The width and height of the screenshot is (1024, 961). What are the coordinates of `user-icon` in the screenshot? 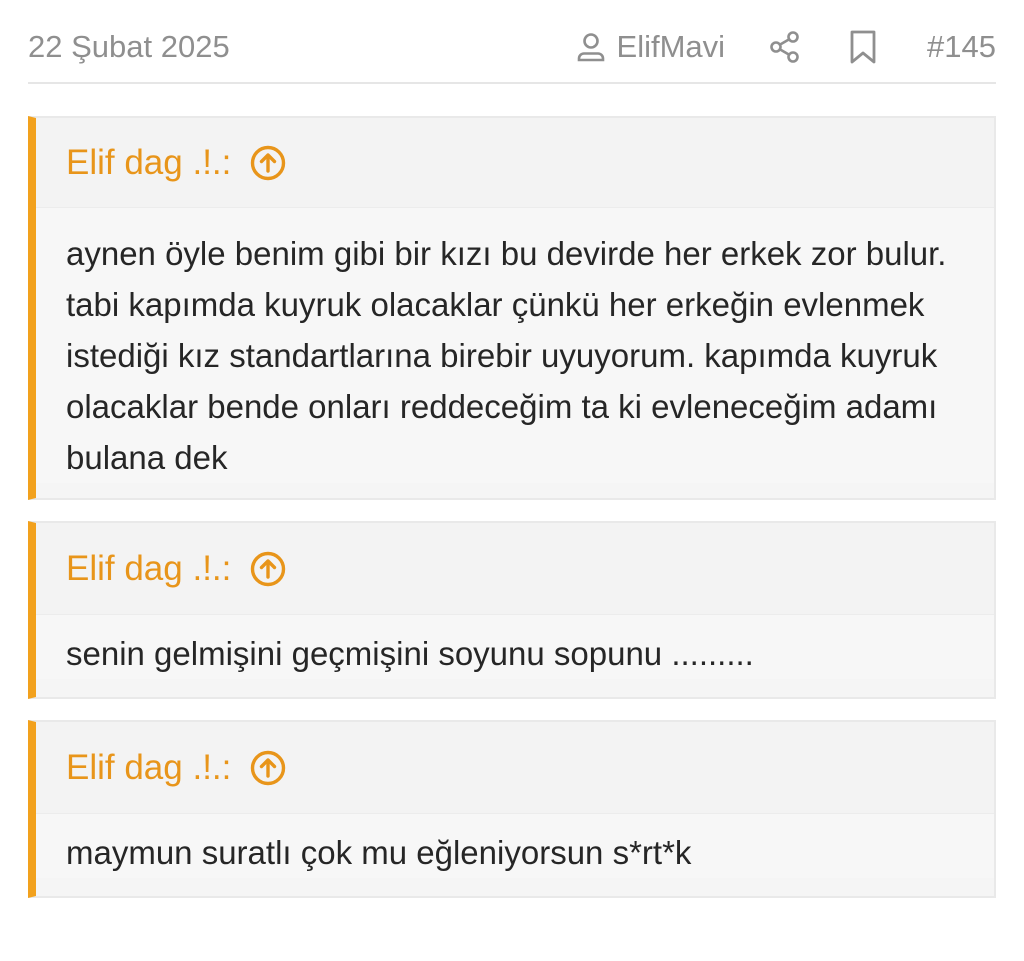 It's located at (591, 47).